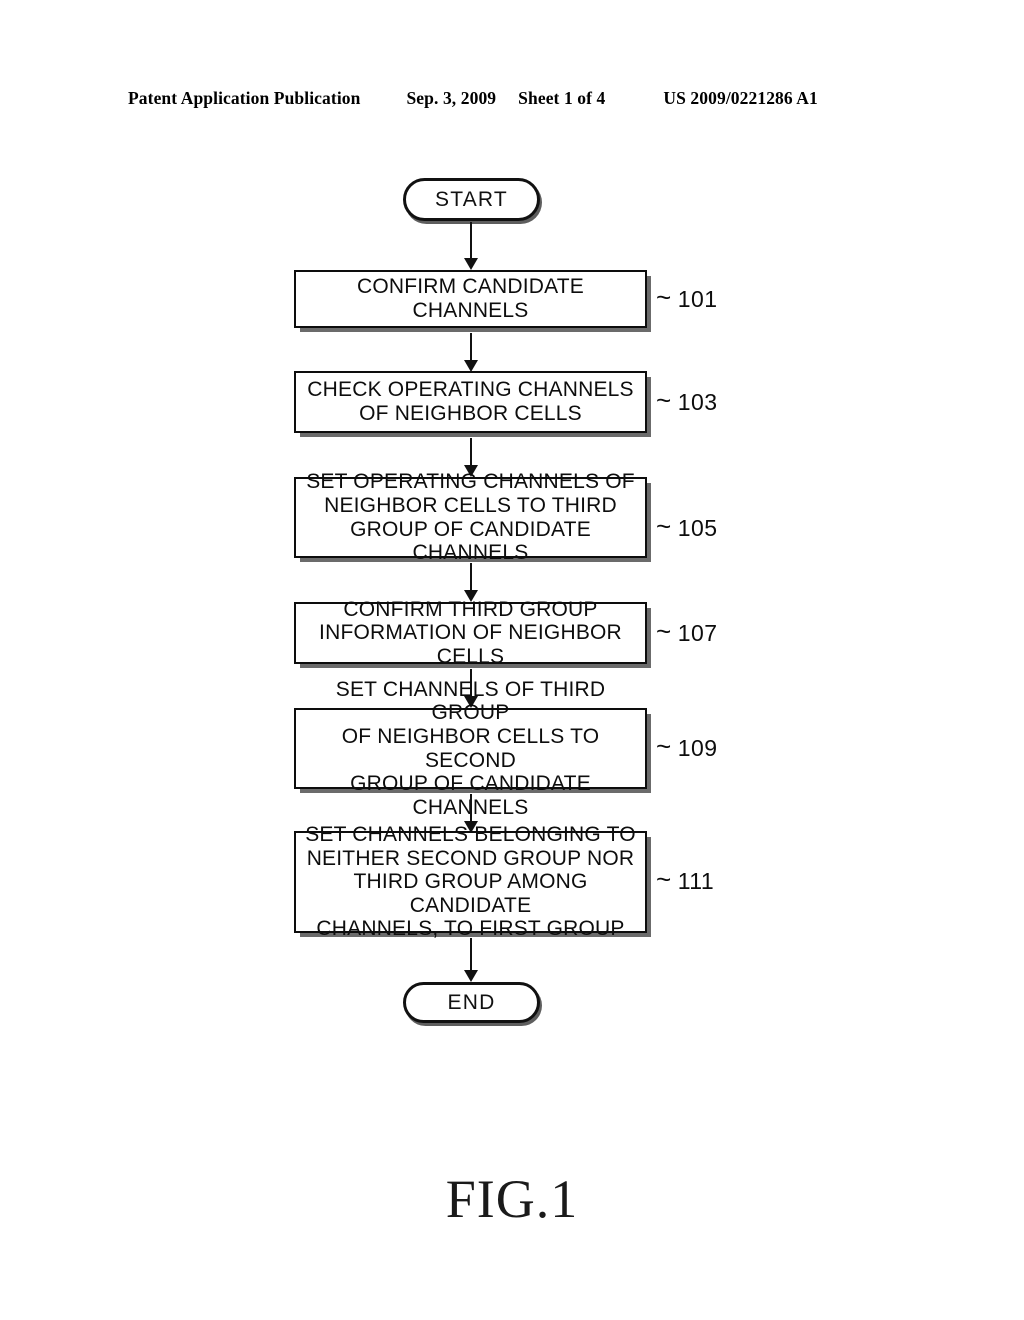  I want to click on flowchart-start-node: START, so click(471, 199).